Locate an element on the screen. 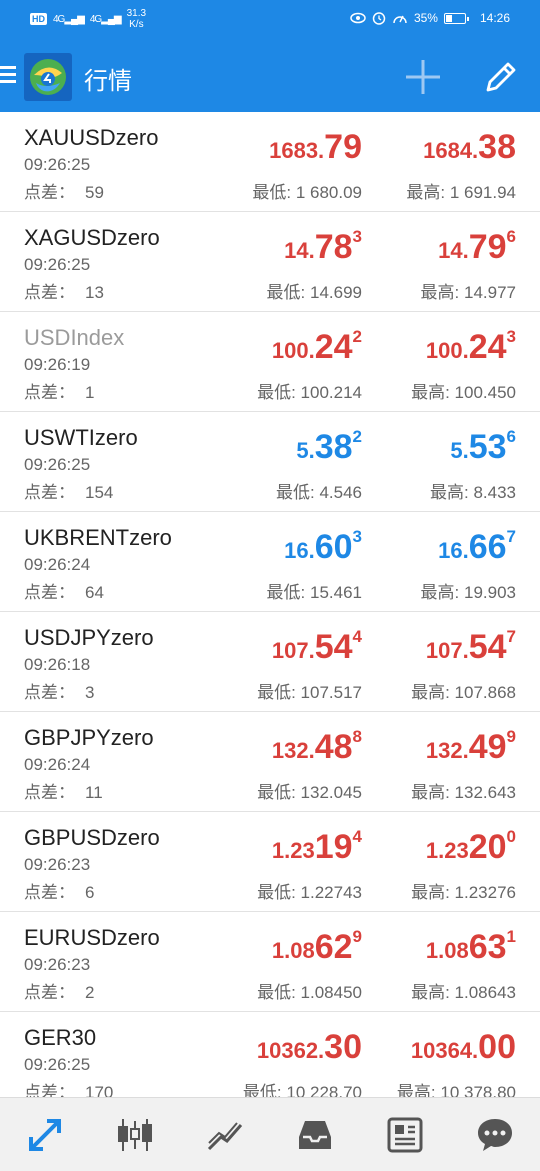 The height and width of the screenshot is (1171, 540). battery-percent: 35% is located at coordinates (425, 18).